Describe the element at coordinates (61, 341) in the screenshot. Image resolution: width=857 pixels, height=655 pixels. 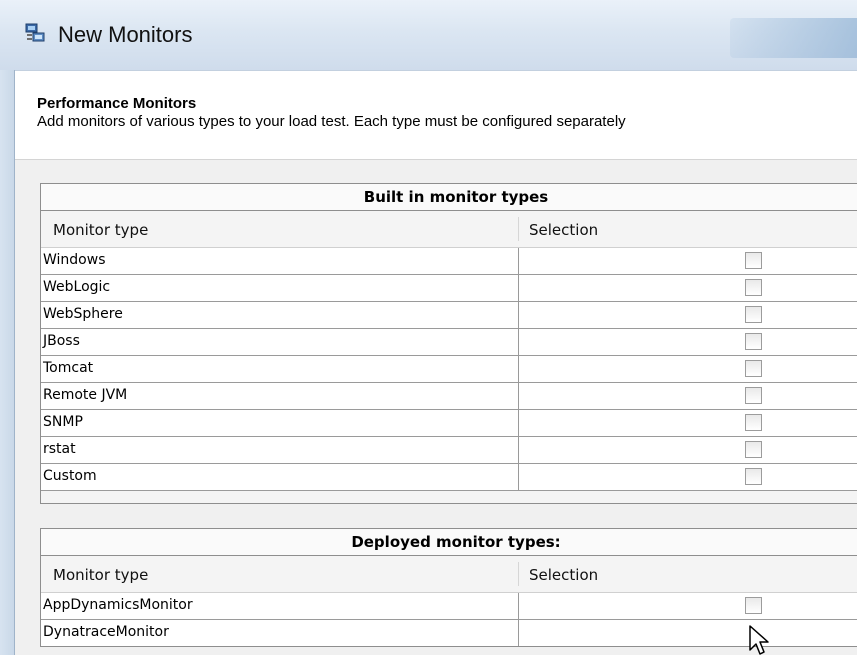
I see `monitor-type-label: JBoss` at that location.